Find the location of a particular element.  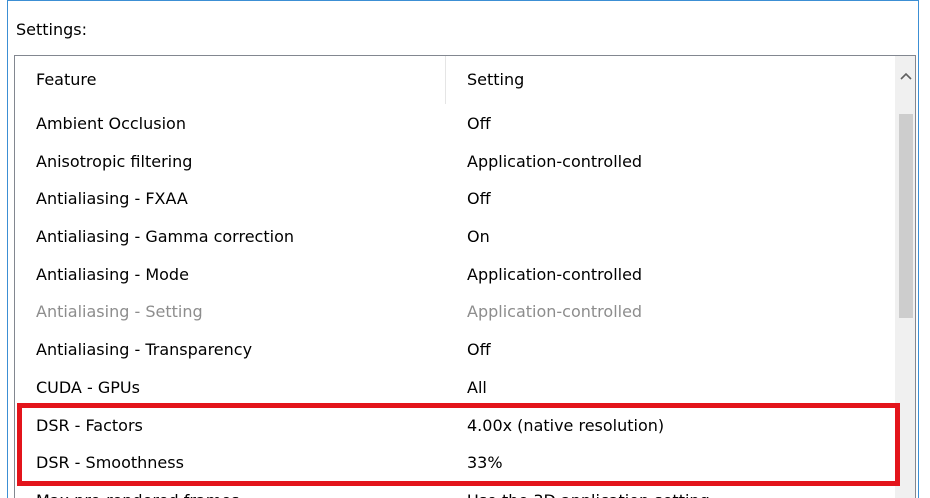

vertical-scrollbar is located at coordinates (905, 277).